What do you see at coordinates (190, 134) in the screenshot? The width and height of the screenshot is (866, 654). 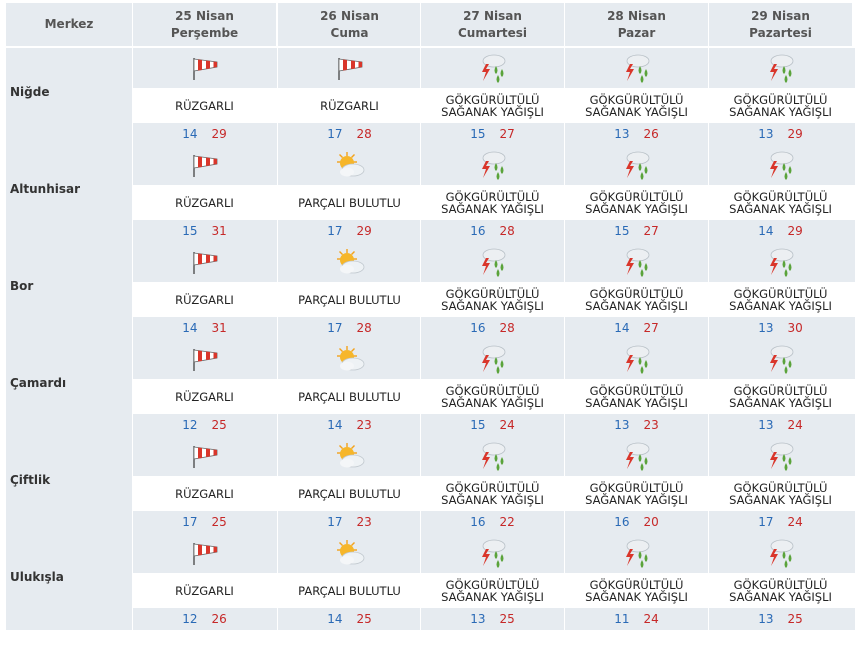 I see `min-temp: 14` at bounding box center [190, 134].